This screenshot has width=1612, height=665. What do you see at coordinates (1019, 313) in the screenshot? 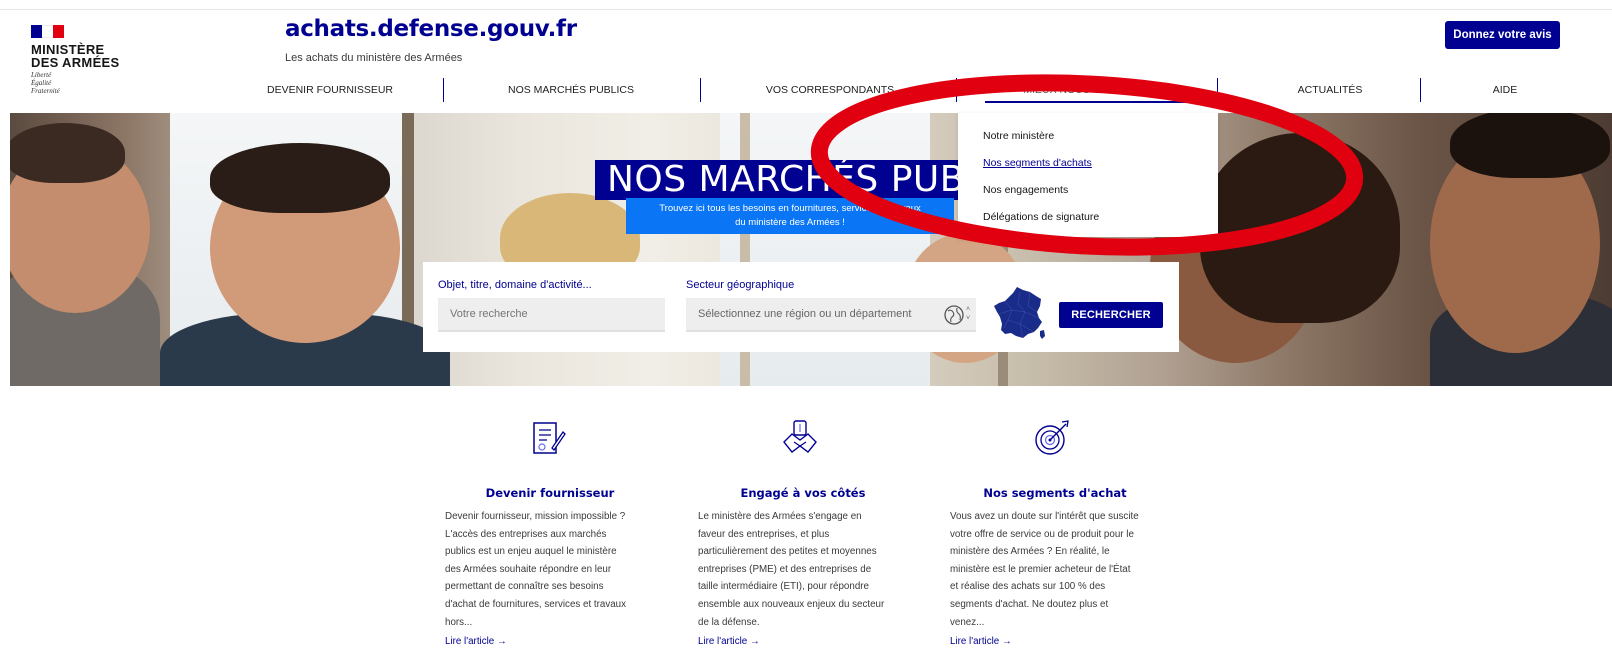
I see `france-map-icon` at bounding box center [1019, 313].